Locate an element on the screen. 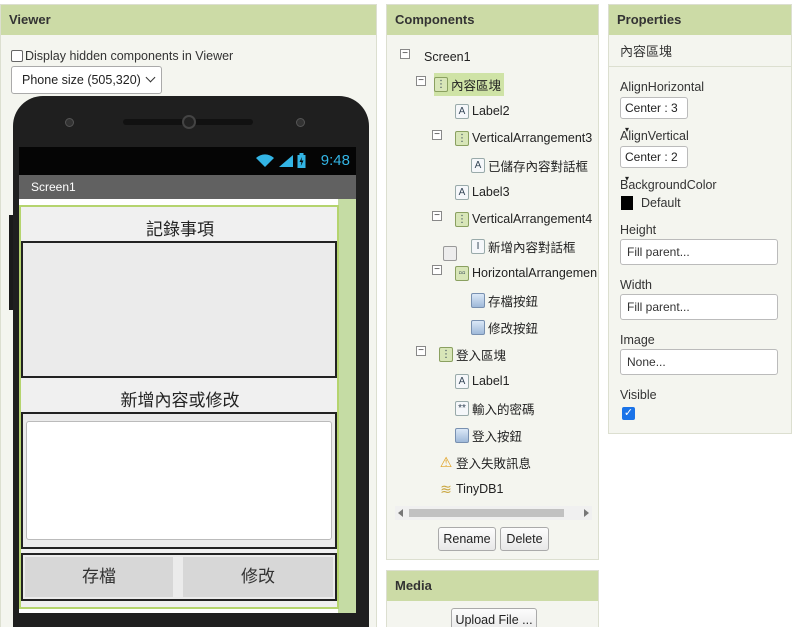  tree-item-saved-content-dialog: A 已儲存內容對話框 is located at coordinates (529, 165).